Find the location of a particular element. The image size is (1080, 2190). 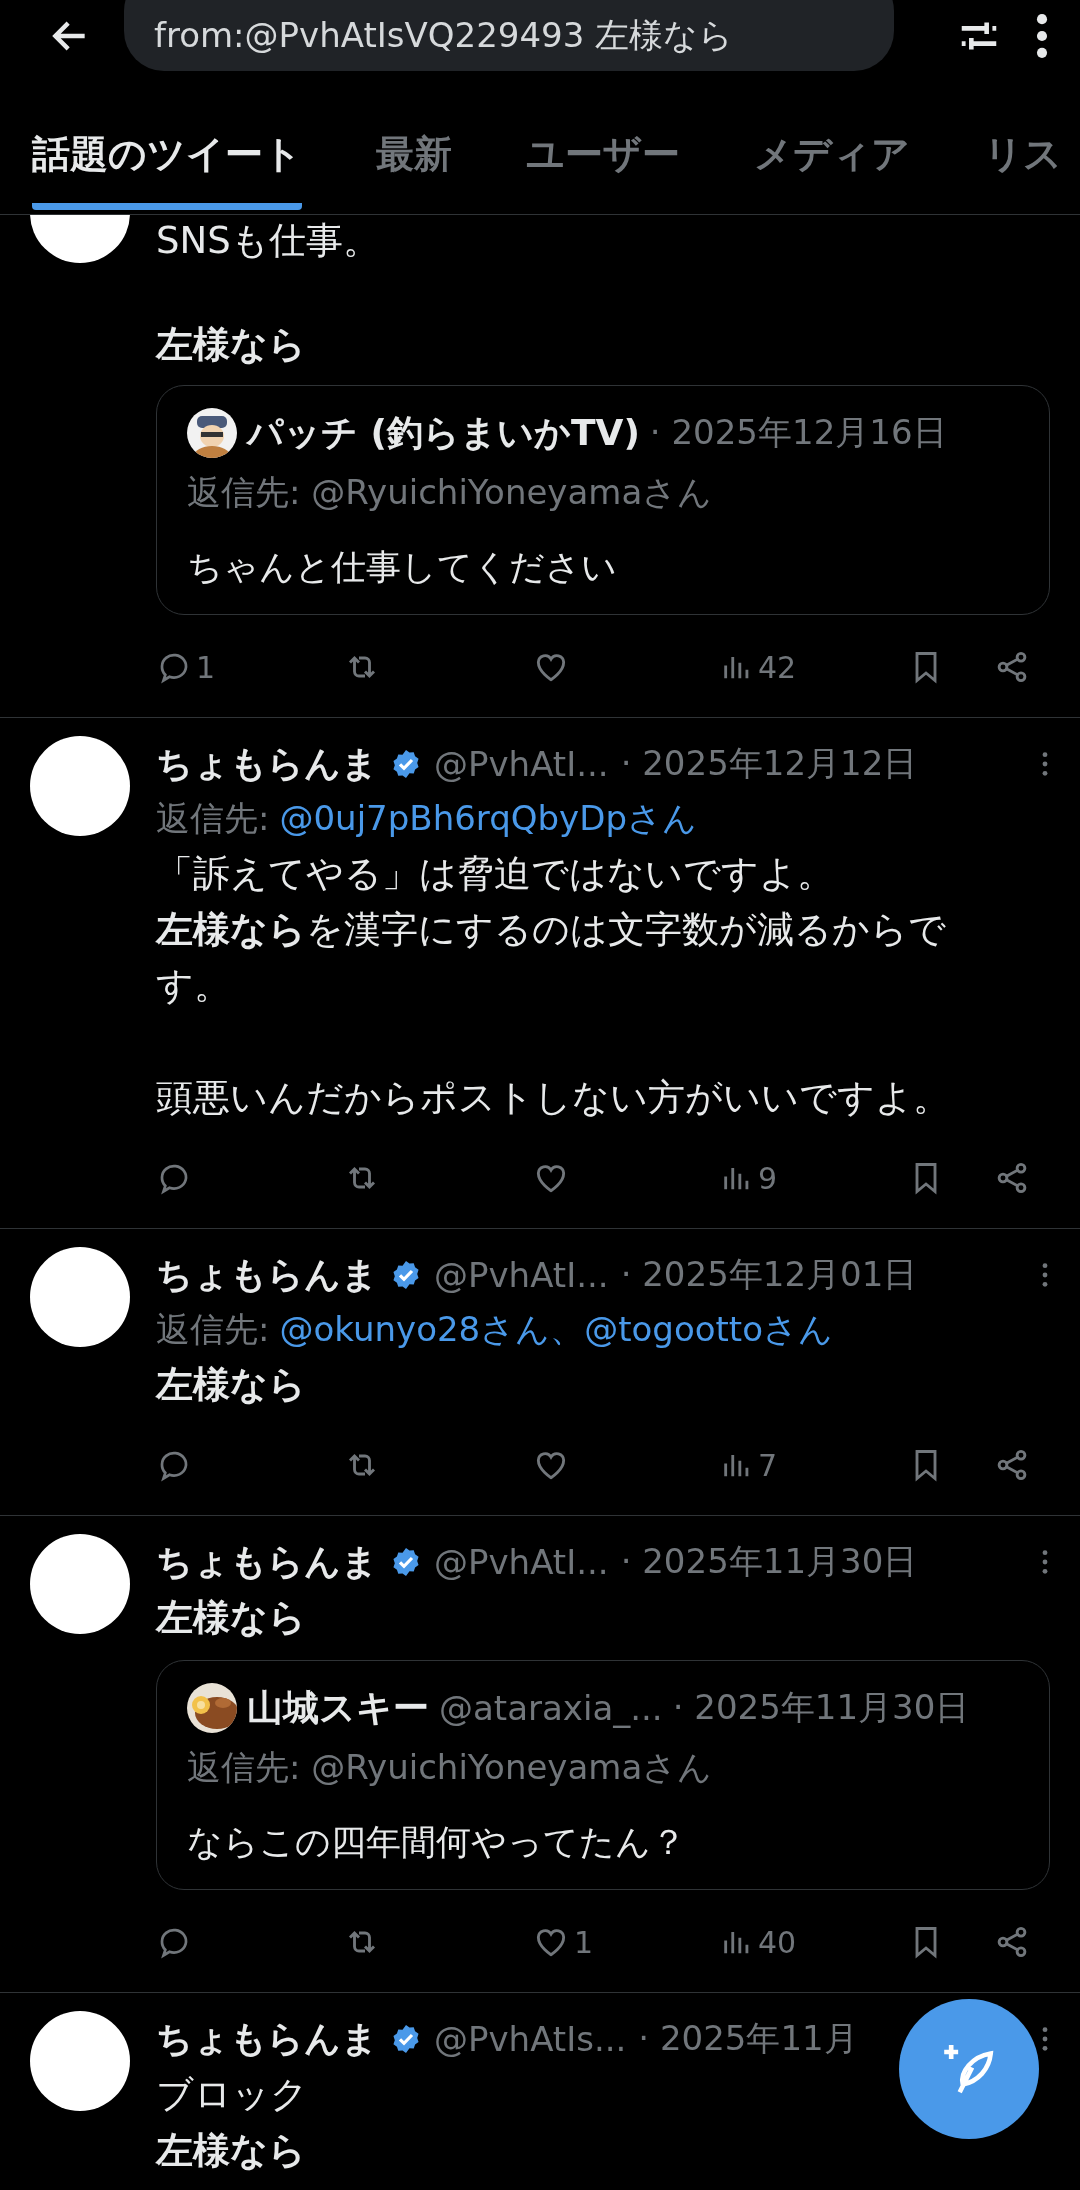

tab: リス is located at coordinates (1023, 141).